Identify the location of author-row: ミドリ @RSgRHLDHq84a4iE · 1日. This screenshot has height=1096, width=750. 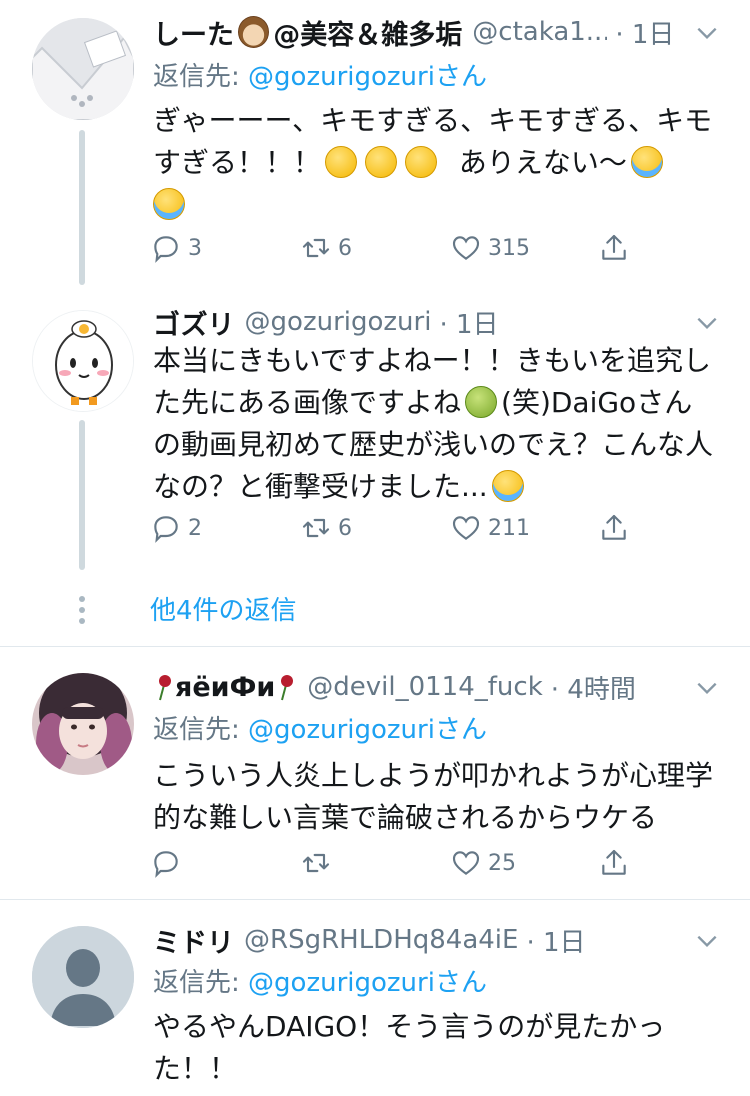
(413, 940).